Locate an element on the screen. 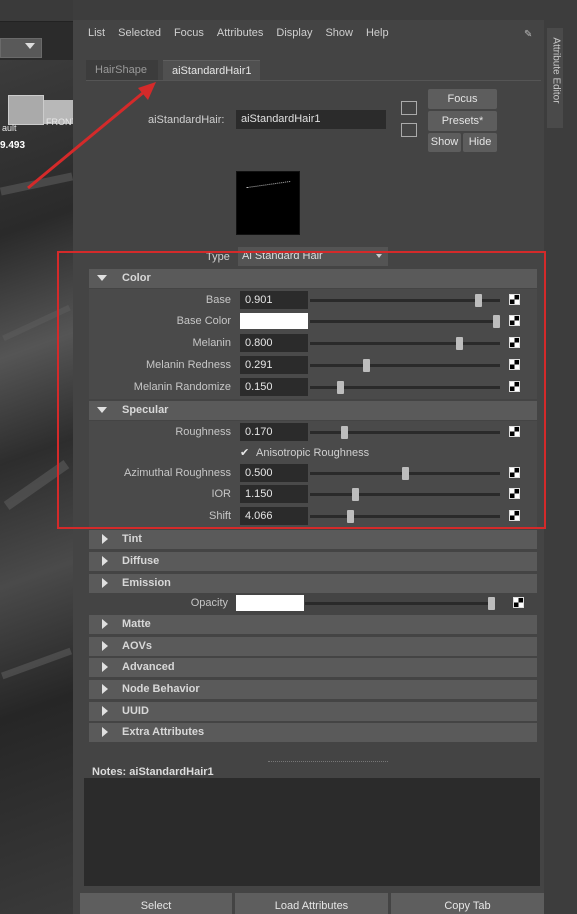  section-matte: Matte is located at coordinates (313, 624).